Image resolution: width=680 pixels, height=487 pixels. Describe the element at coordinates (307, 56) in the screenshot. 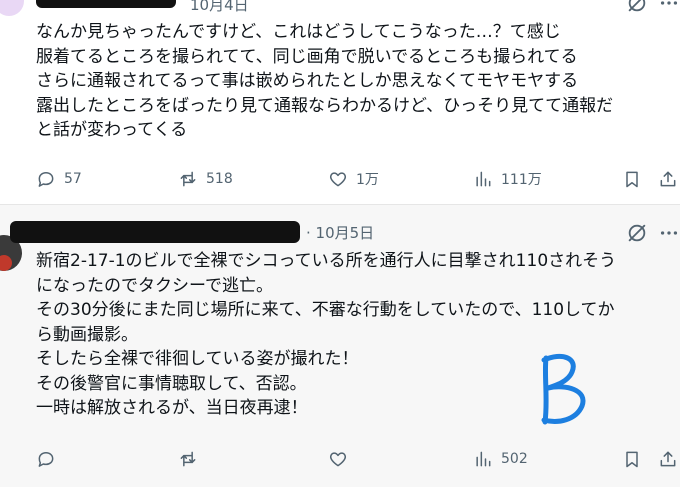

I see `post-text-line: 服着てるところを撮られてて、同じ画角で脱いでるところも撮られてる` at that location.